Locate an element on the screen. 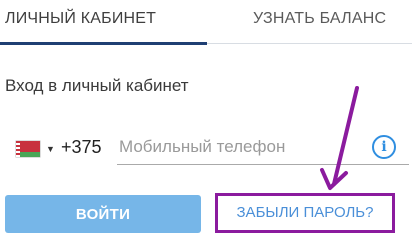 Image resolution: width=412 pixels, height=243 pixels. tab-divider is located at coordinates (309, 43).